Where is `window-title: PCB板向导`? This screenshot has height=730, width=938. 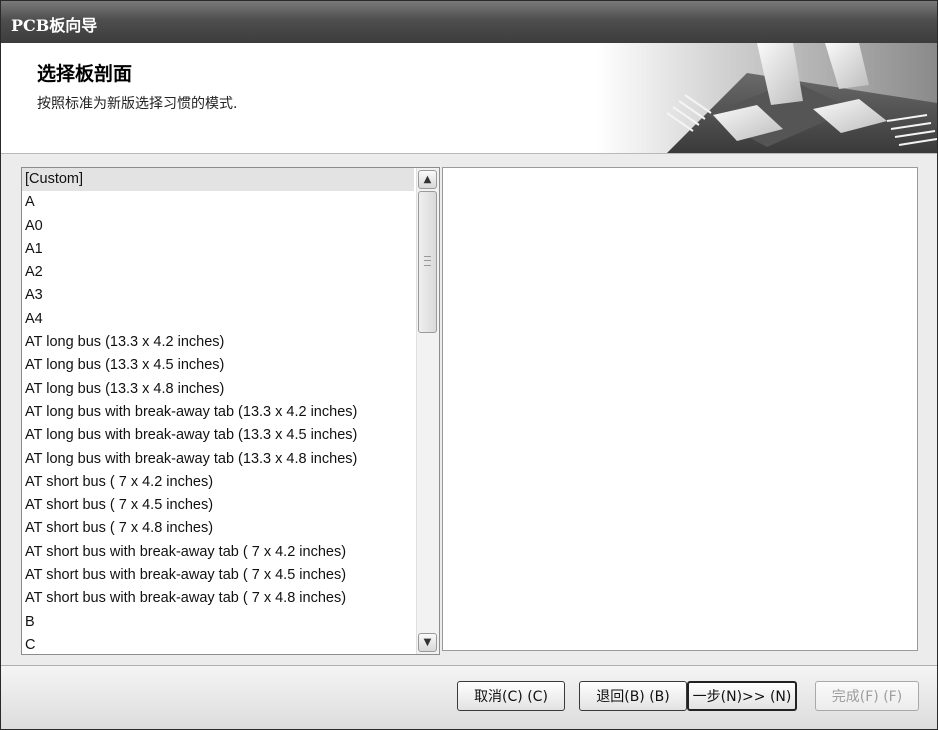 window-title: PCB板向导 is located at coordinates (54, 25).